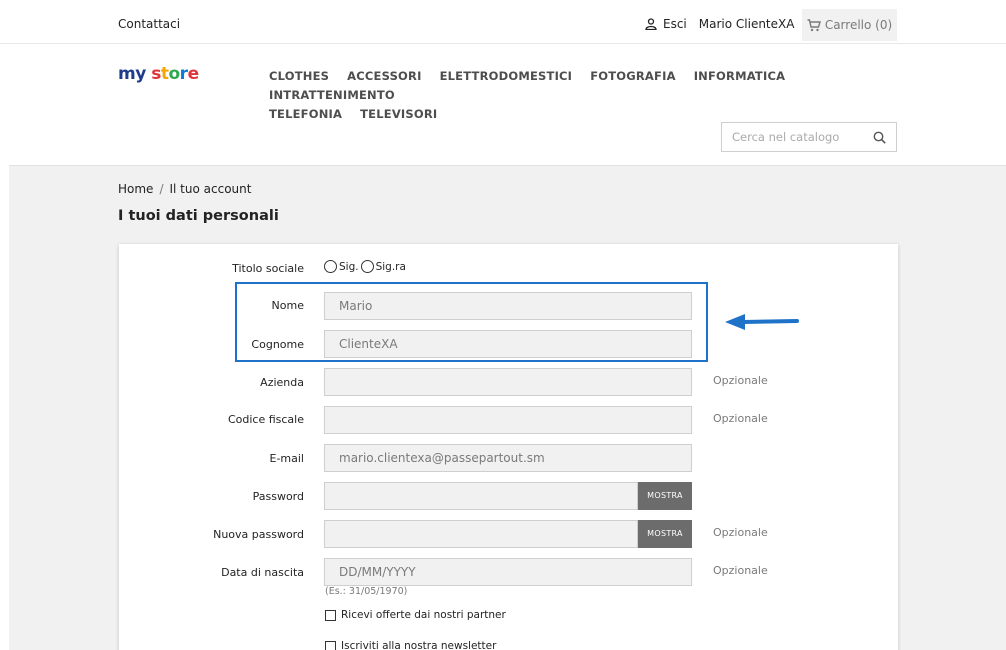 The width and height of the screenshot is (1006, 650). Describe the element at coordinates (175, 74) in the screenshot. I see `logo-store-text: store` at that location.